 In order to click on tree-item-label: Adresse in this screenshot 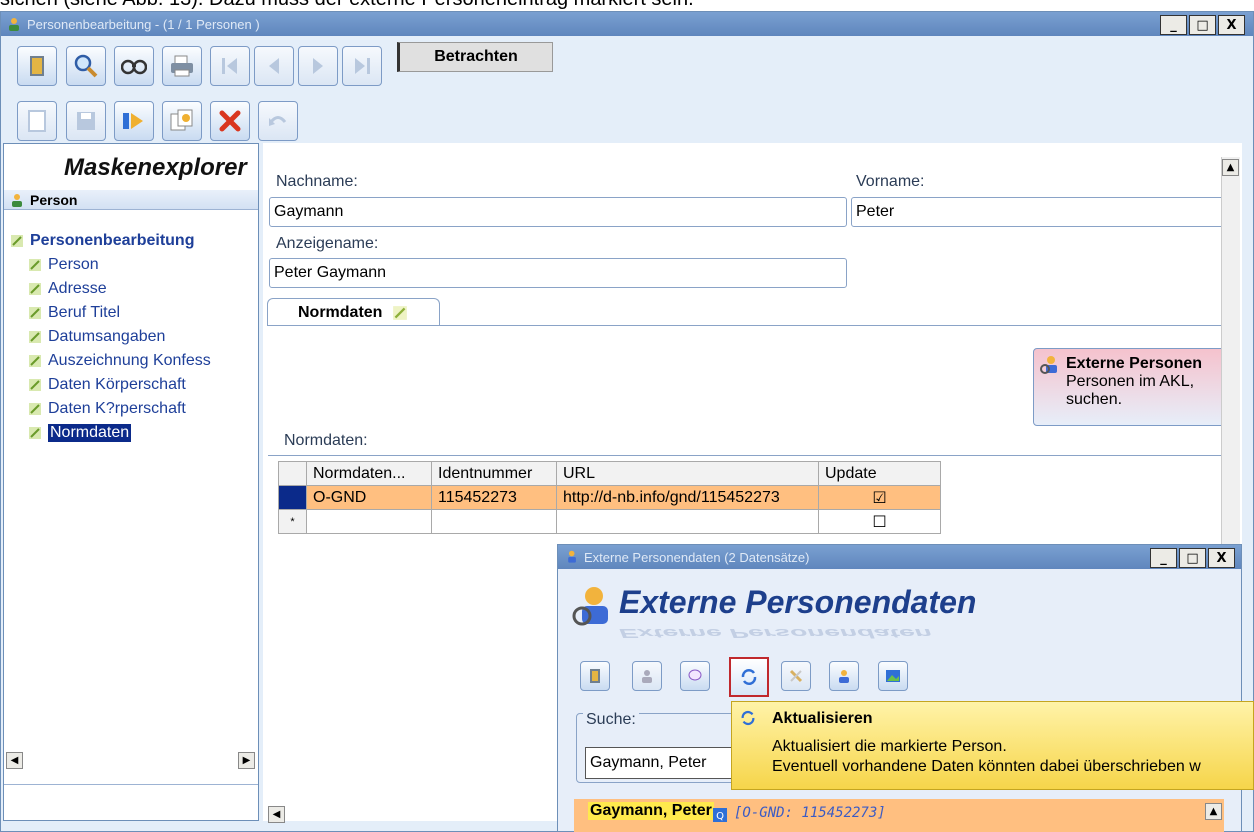, I will do `click(77, 288)`.